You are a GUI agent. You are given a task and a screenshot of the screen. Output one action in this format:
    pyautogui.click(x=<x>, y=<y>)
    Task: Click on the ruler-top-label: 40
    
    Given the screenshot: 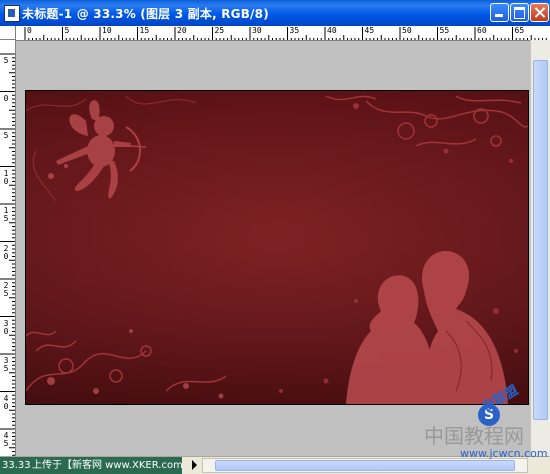 What is the action you would take?
    pyautogui.click(x=332, y=30)
    